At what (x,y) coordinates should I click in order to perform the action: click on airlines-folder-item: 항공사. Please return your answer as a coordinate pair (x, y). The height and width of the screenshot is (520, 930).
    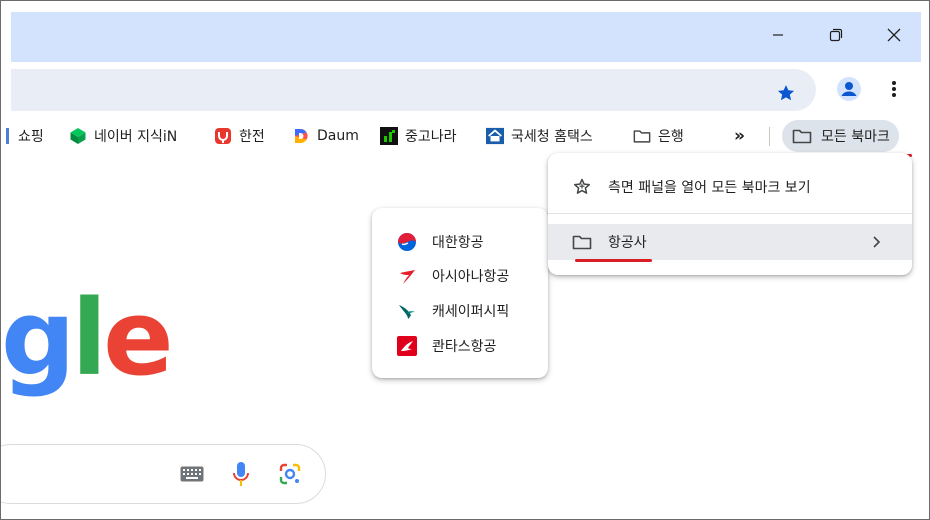
    Looking at the image, I should click on (730, 242).